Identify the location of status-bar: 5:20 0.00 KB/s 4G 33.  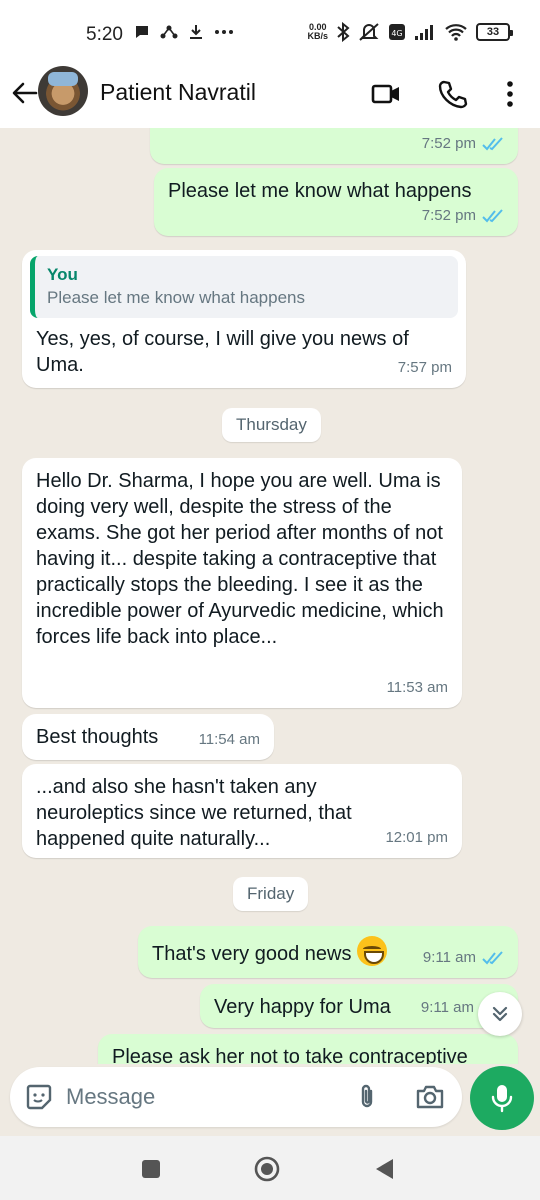
(270, 31).